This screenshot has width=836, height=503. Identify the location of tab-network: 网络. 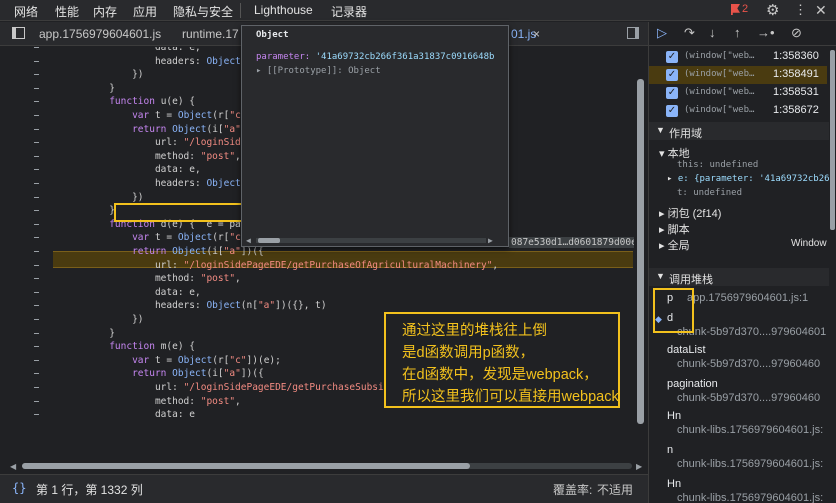
(26, 11).